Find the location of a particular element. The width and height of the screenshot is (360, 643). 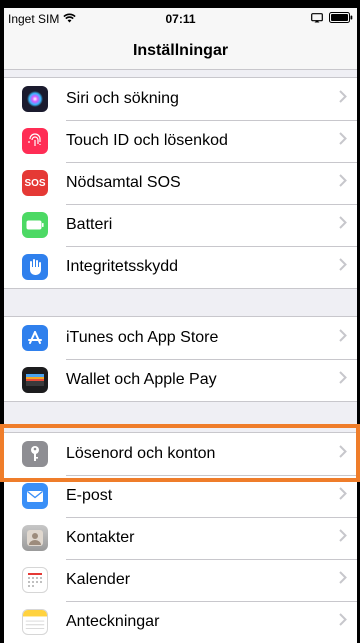

settings-row-sos: SOS Nödsamtal SOS is located at coordinates (180, 183).